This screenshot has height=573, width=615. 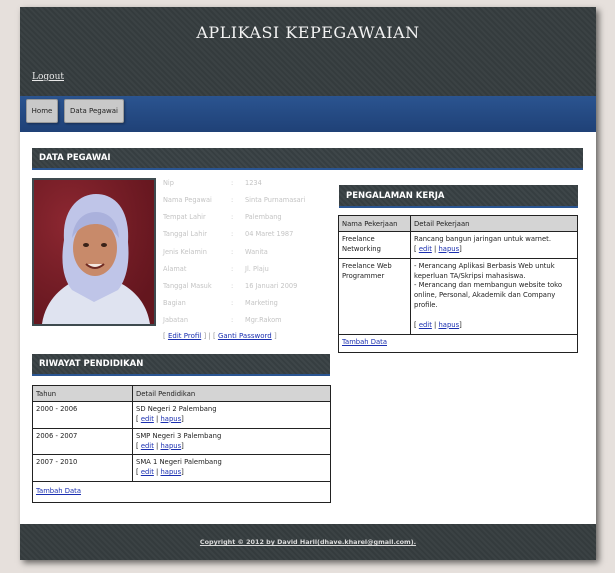 I want to click on detail-text: SMP Negeri 3 Palembang, so click(x=179, y=435).